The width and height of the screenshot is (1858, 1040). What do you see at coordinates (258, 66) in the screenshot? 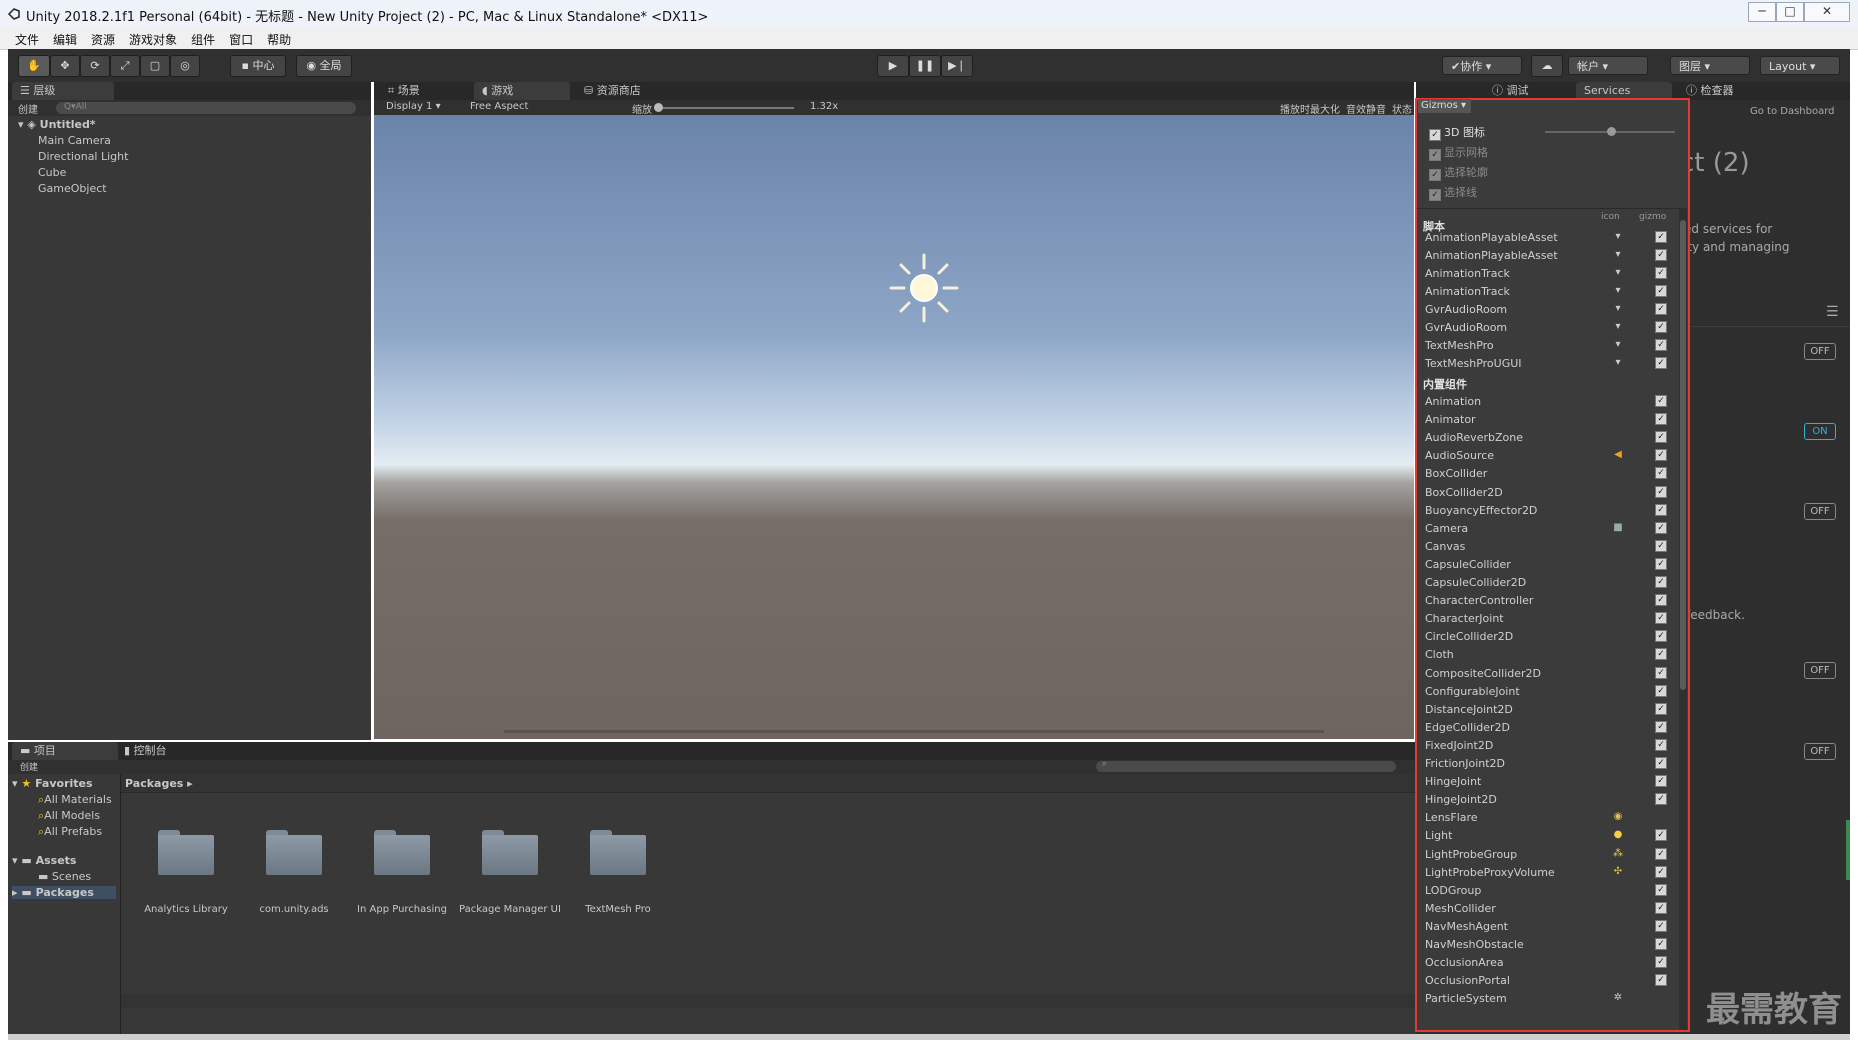
I see `pivot-toggle-button: ▪ 中心` at bounding box center [258, 66].